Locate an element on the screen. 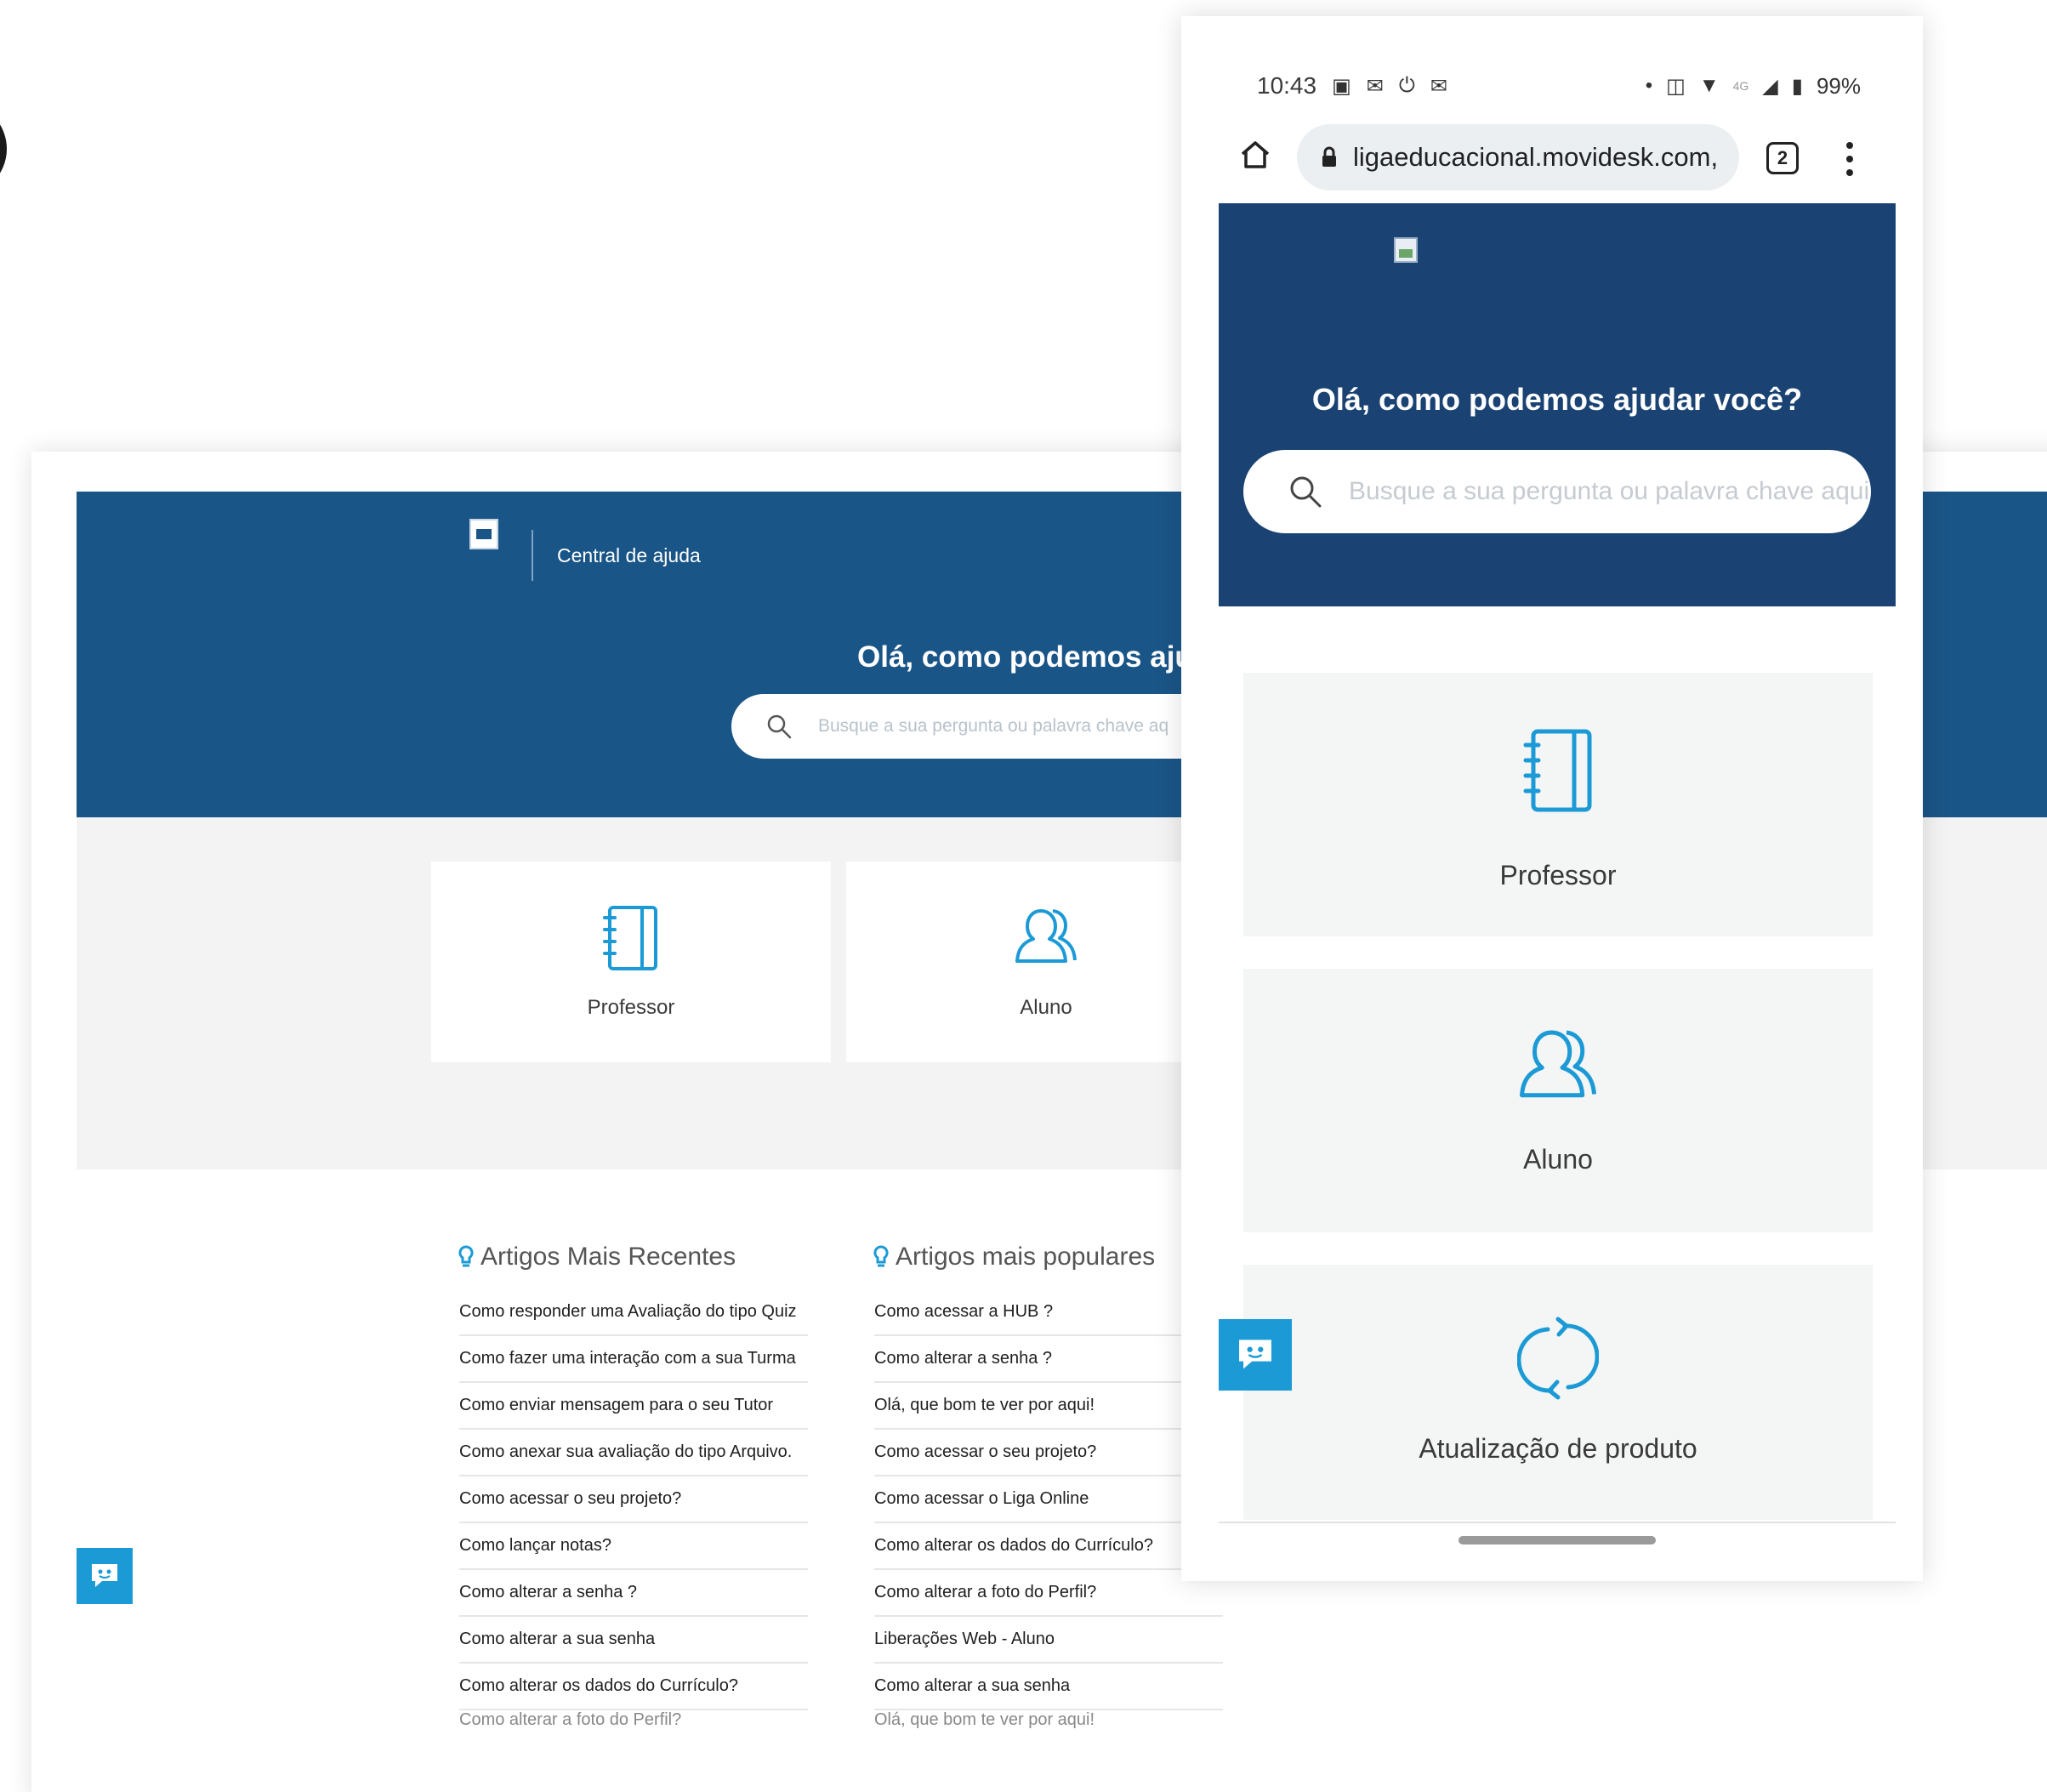 This screenshot has height=1792, width=2047. category-card-atualizacao: Atualização de produto is located at coordinates (1558, 1392).